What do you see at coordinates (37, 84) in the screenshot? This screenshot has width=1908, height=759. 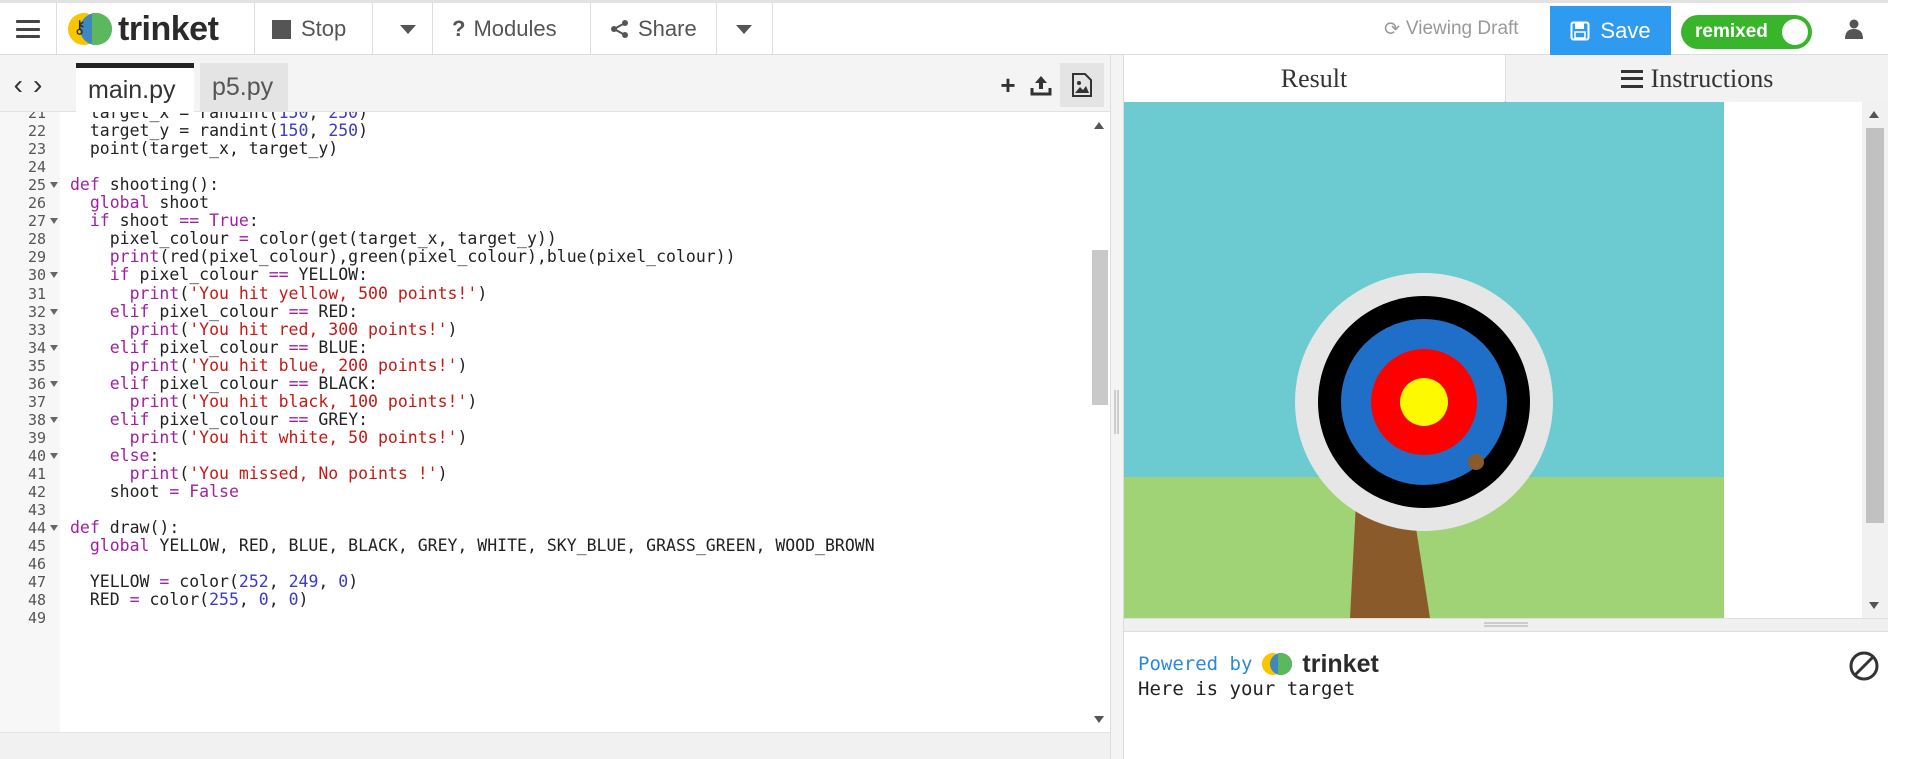 I see `chevron-right-icon: ›` at bounding box center [37, 84].